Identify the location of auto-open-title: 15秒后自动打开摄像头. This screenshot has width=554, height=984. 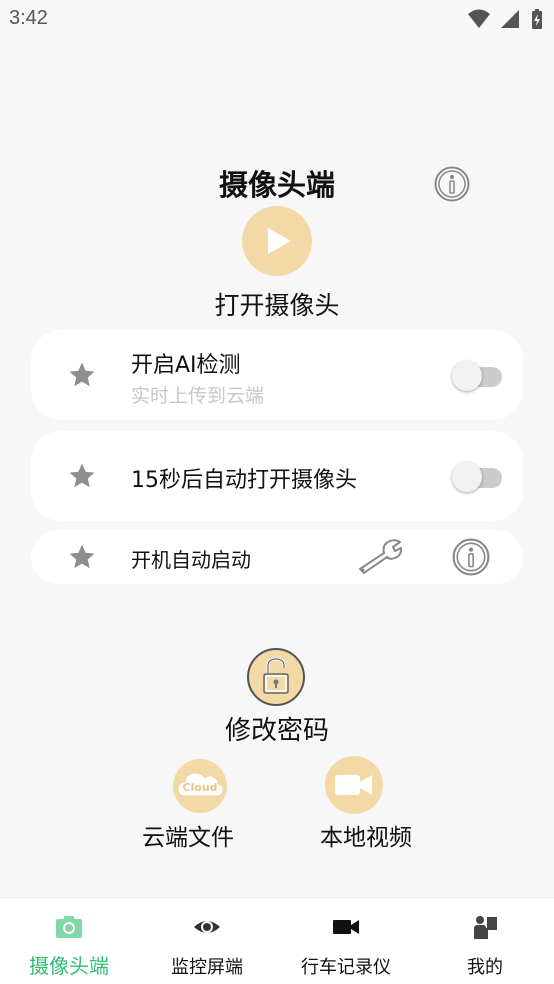
(244, 480).